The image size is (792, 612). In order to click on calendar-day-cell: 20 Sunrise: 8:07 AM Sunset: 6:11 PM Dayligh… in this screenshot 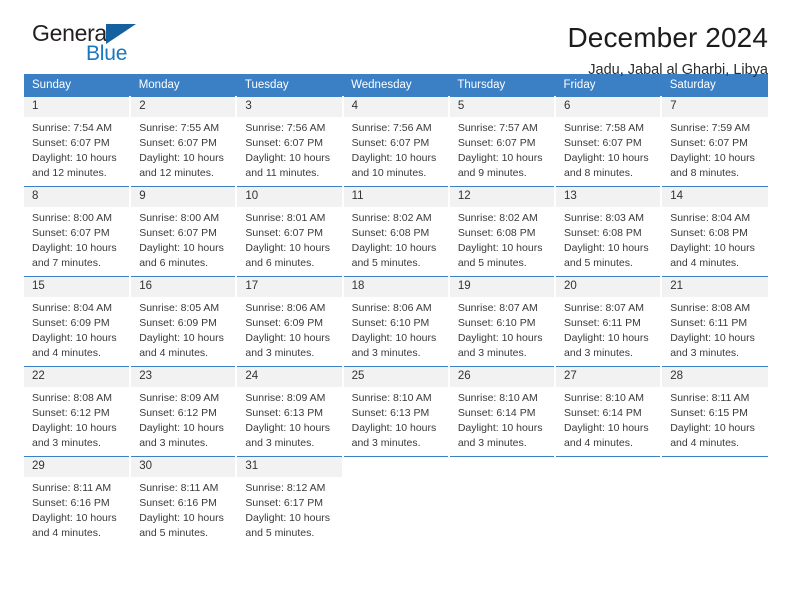, I will do `click(609, 321)`.